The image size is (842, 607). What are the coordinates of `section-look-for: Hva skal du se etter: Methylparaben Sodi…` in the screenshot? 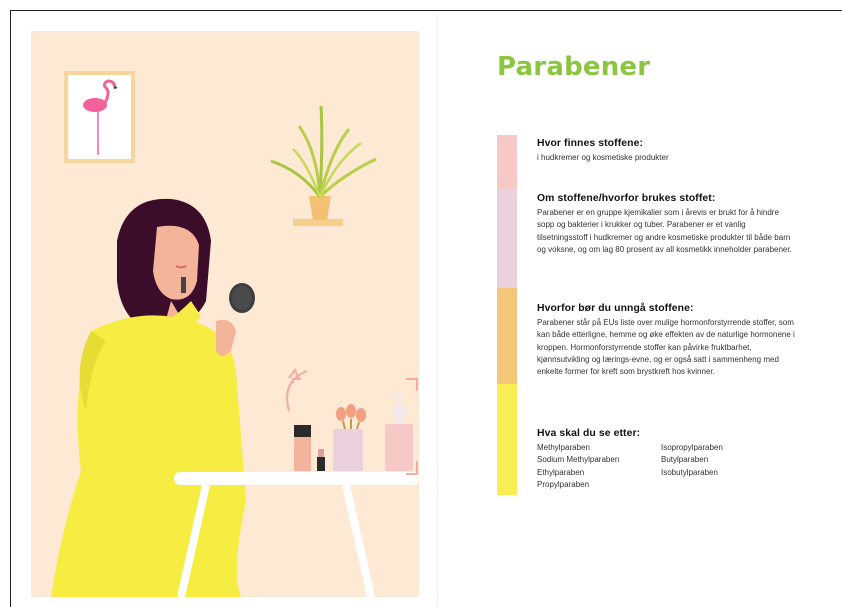 It's located at (667, 460).